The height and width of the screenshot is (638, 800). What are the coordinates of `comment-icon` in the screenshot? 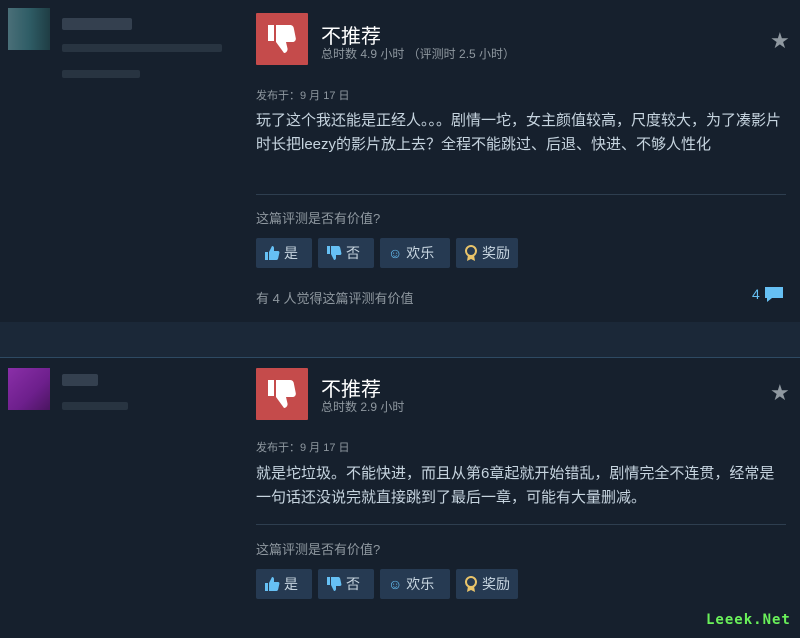 It's located at (774, 294).